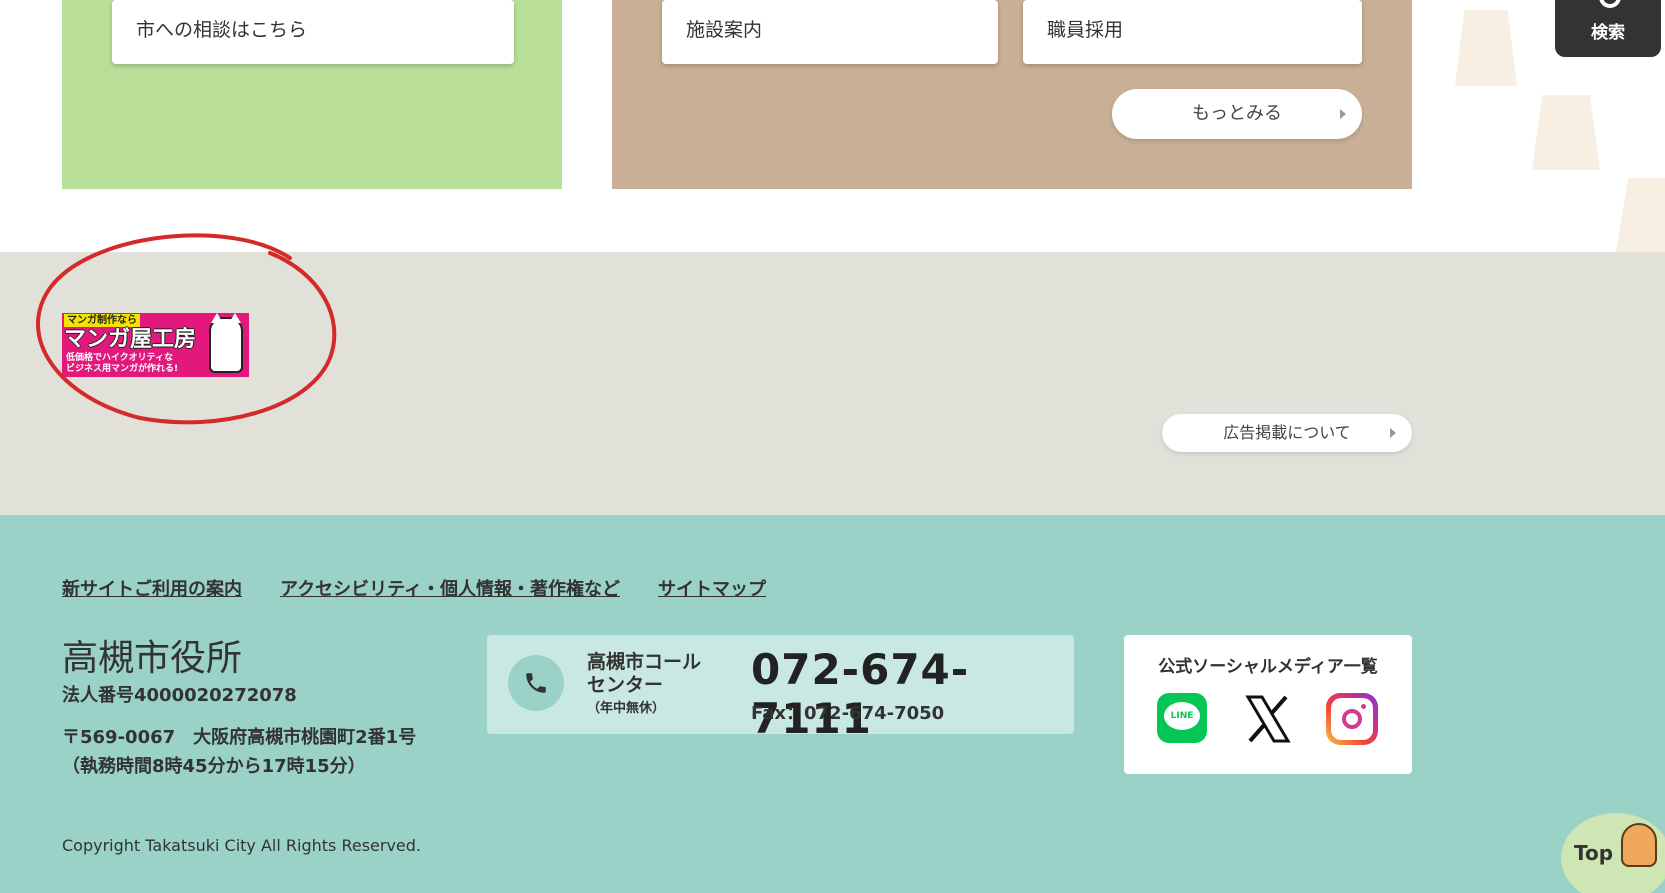  I want to click on mascot-icon, so click(1639, 845).